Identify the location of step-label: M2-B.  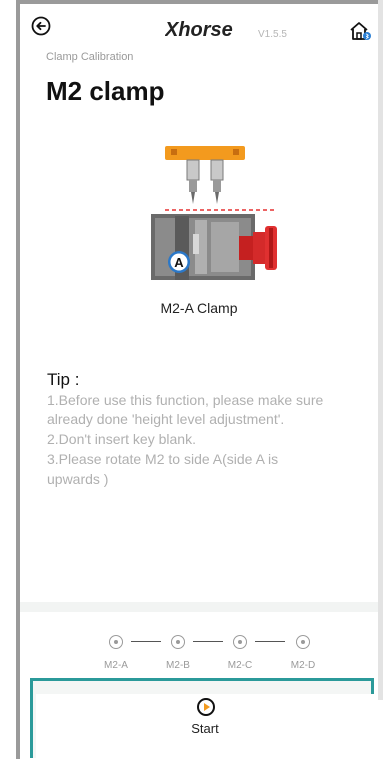
(178, 665).